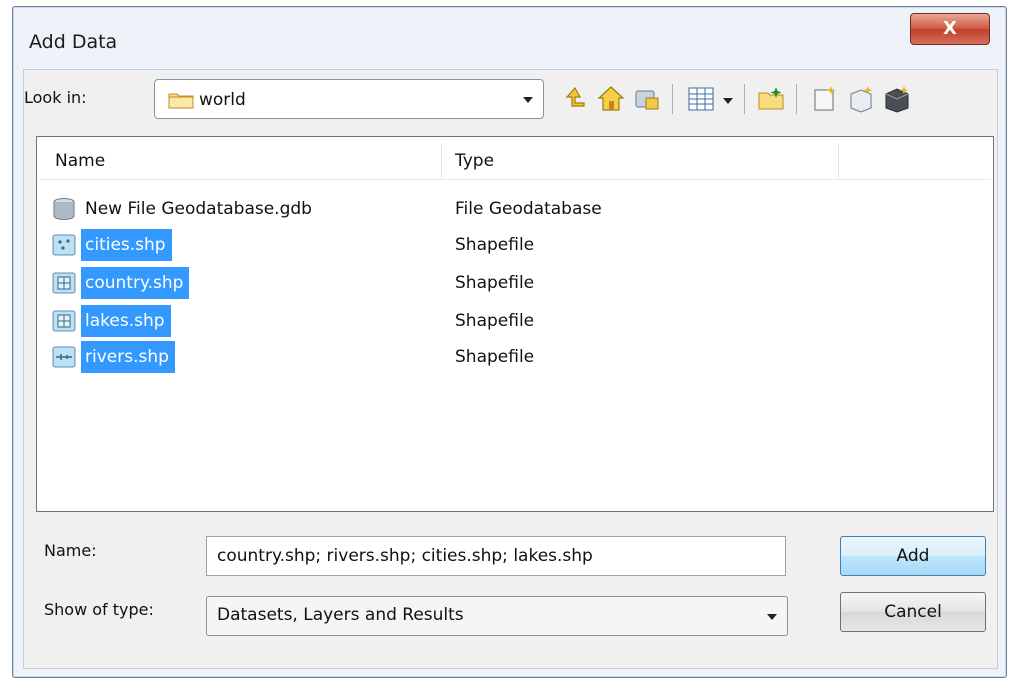 The image size is (1013, 684). Describe the element at coordinates (181, 101) in the screenshot. I see `folder-icon` at that location.